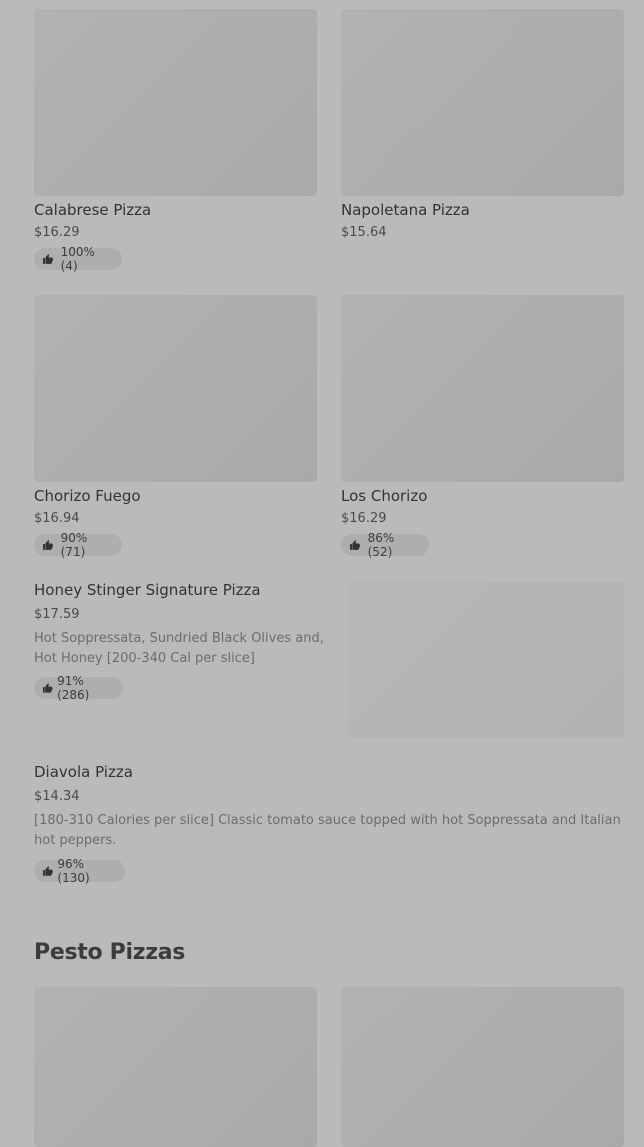  I want to click on rating-badge: 100% (4), so click(78, 259).